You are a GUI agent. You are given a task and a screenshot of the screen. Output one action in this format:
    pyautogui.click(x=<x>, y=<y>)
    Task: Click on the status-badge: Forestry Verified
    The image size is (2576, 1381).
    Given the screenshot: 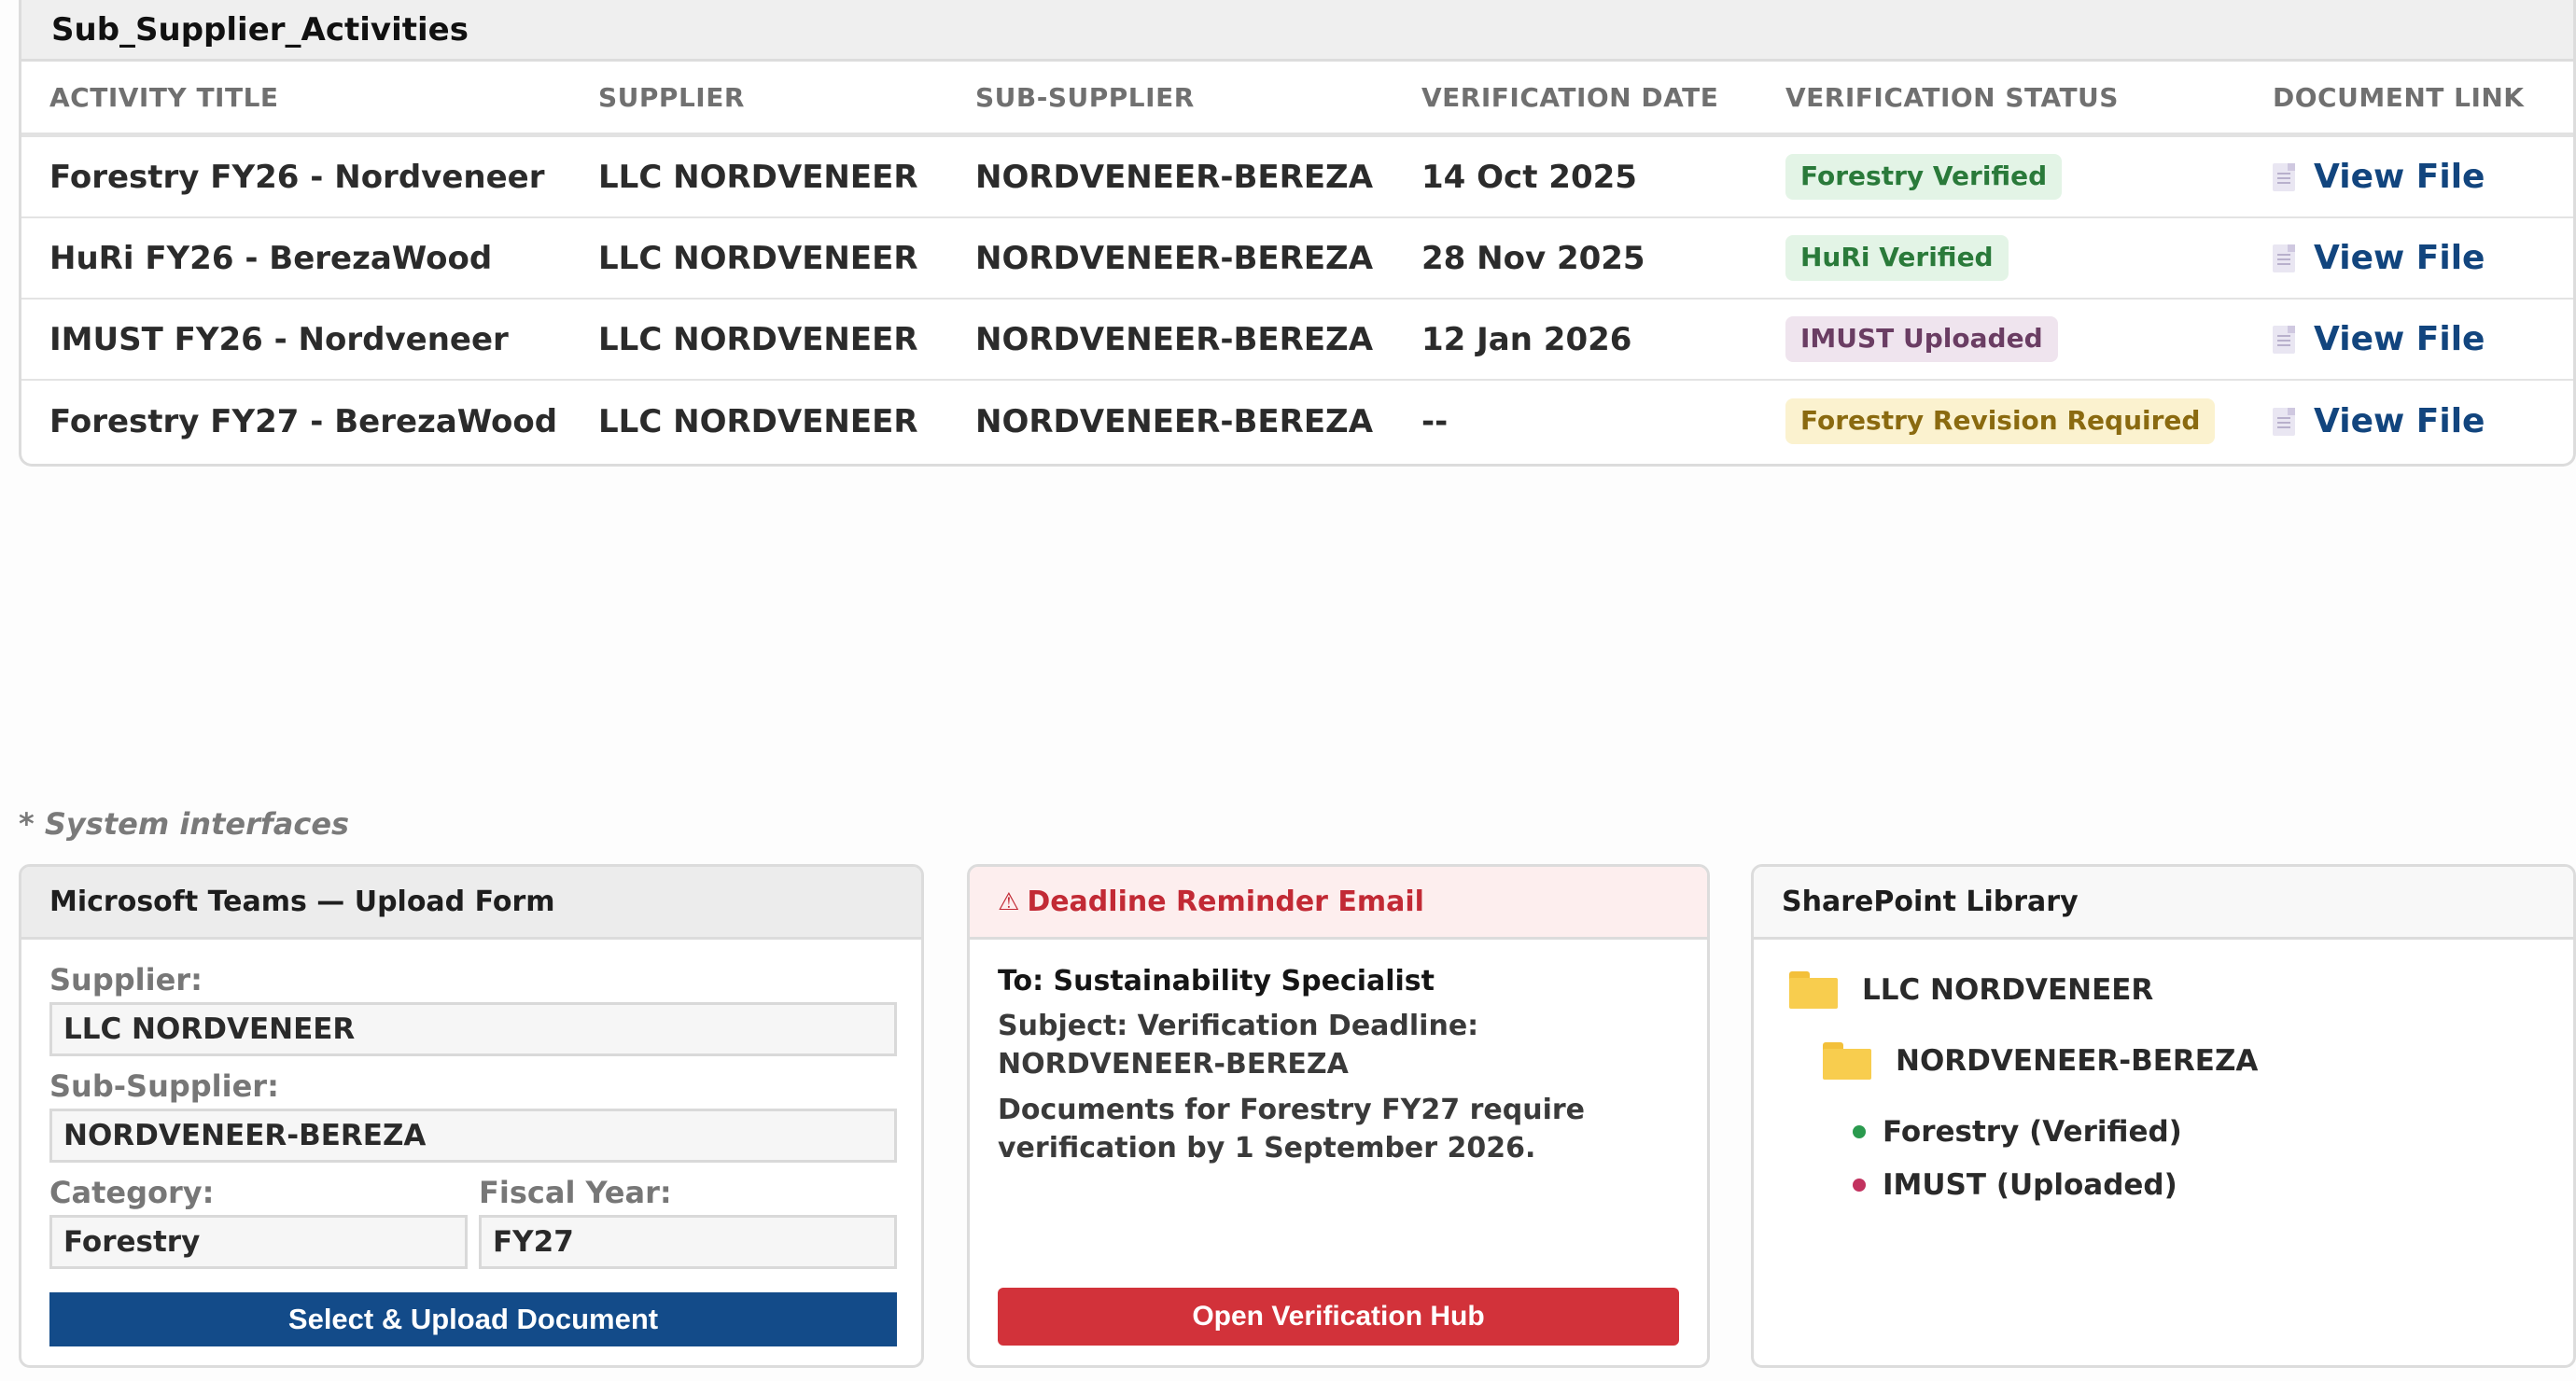 What is the action you would take?
    pyautogui.click(x=1924, y=177)
    